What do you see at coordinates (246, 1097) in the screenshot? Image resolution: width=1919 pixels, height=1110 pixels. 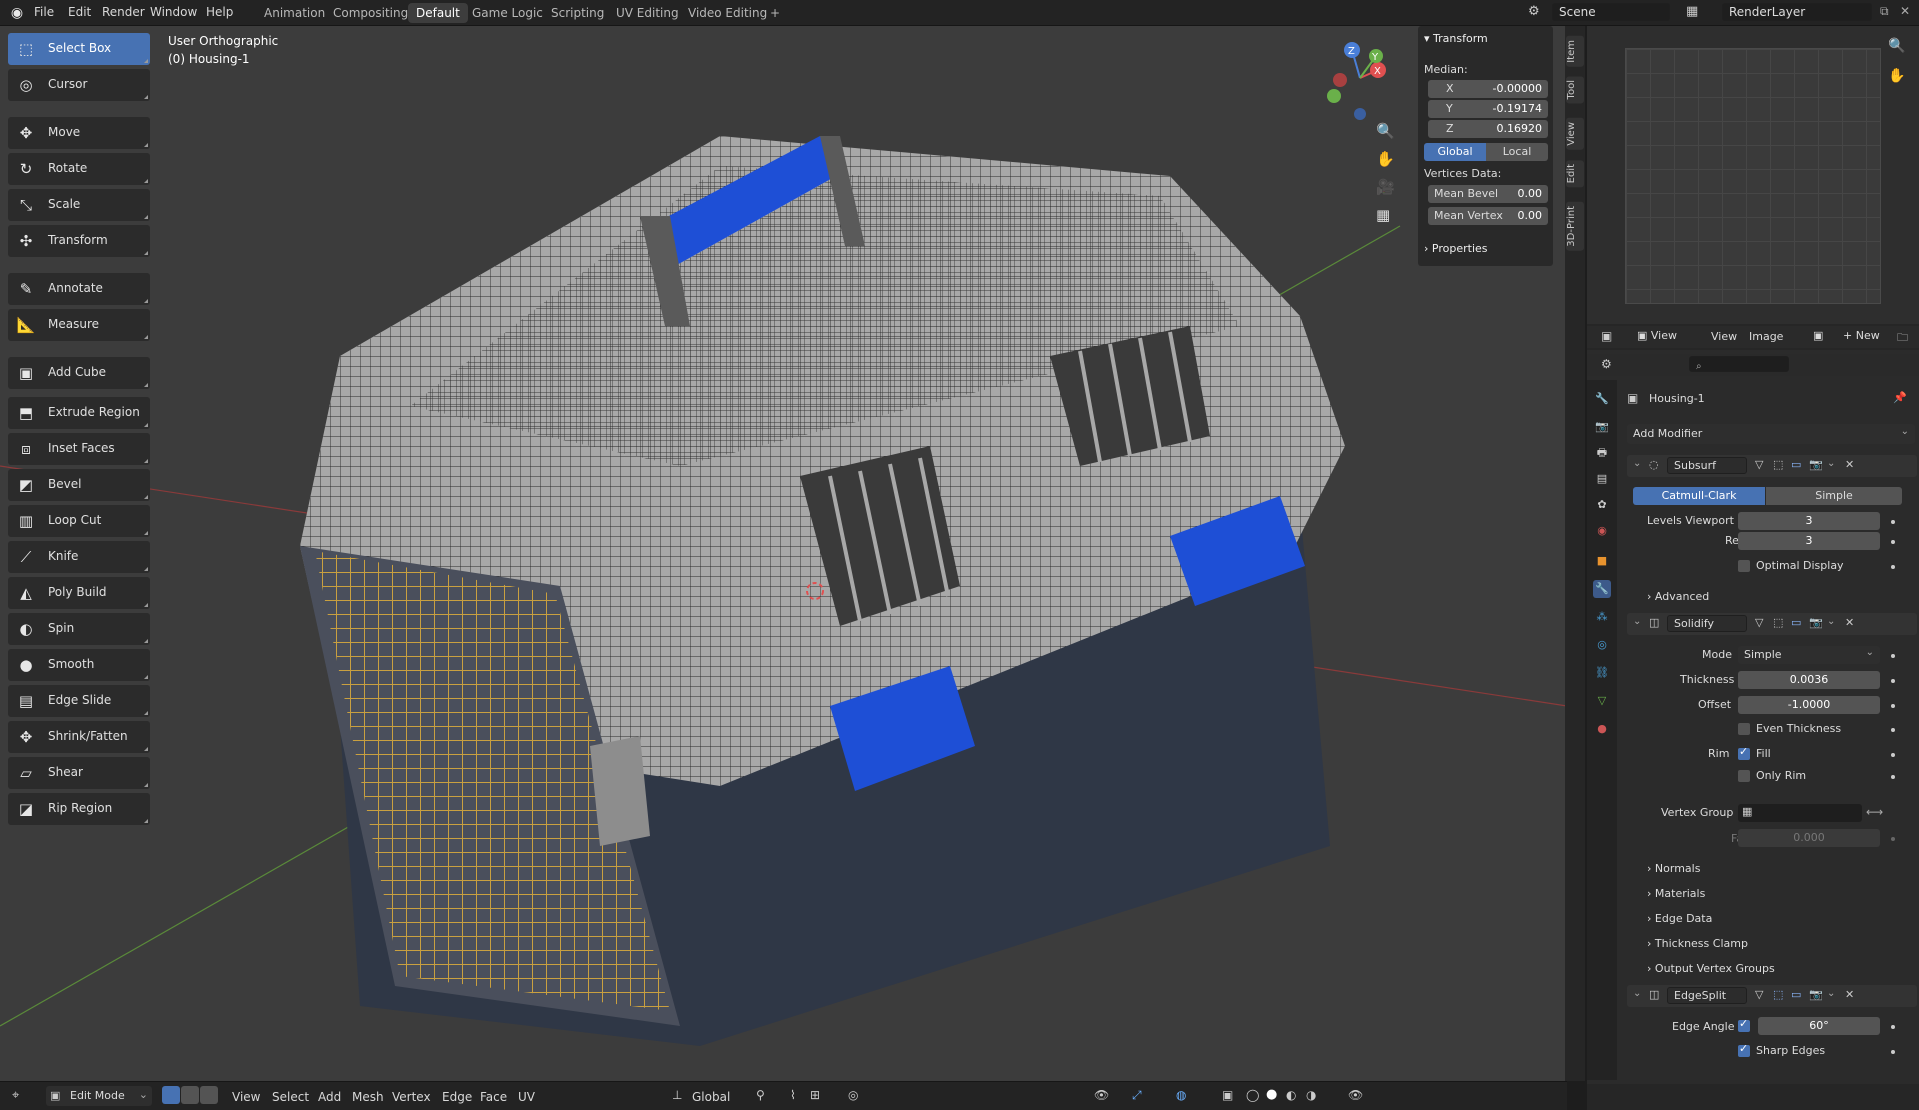 I see `menu-view: View` at bounding box center [246, 1097].